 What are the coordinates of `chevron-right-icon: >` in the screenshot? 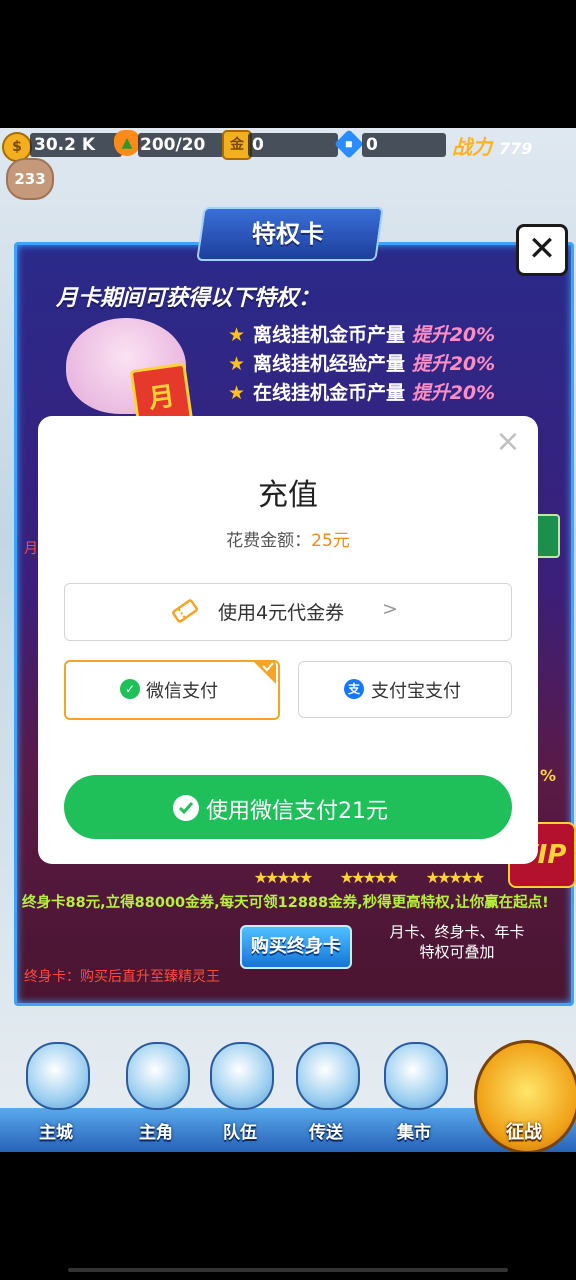 It's located at (390, 609).